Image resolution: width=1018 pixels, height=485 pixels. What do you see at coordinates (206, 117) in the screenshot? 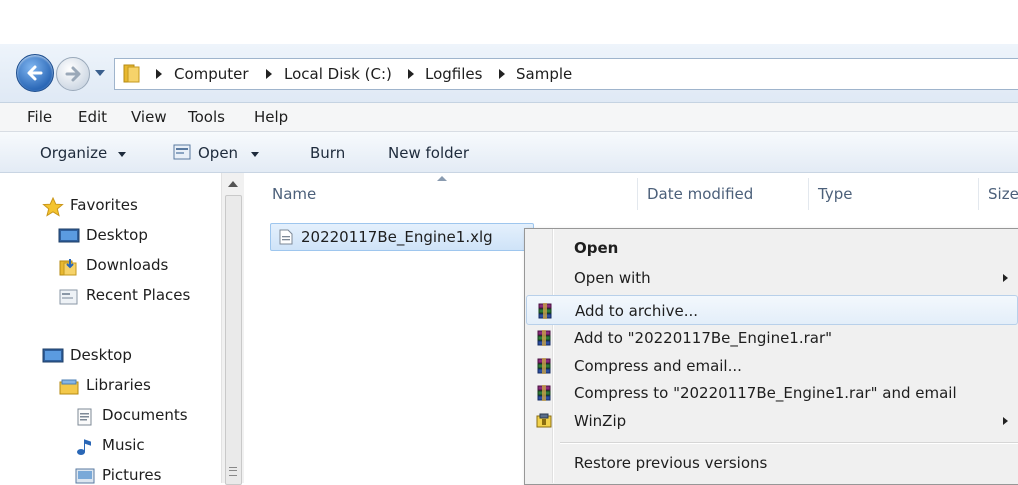
I see `menu-tools: Tools` at bounding box center [206, 117].